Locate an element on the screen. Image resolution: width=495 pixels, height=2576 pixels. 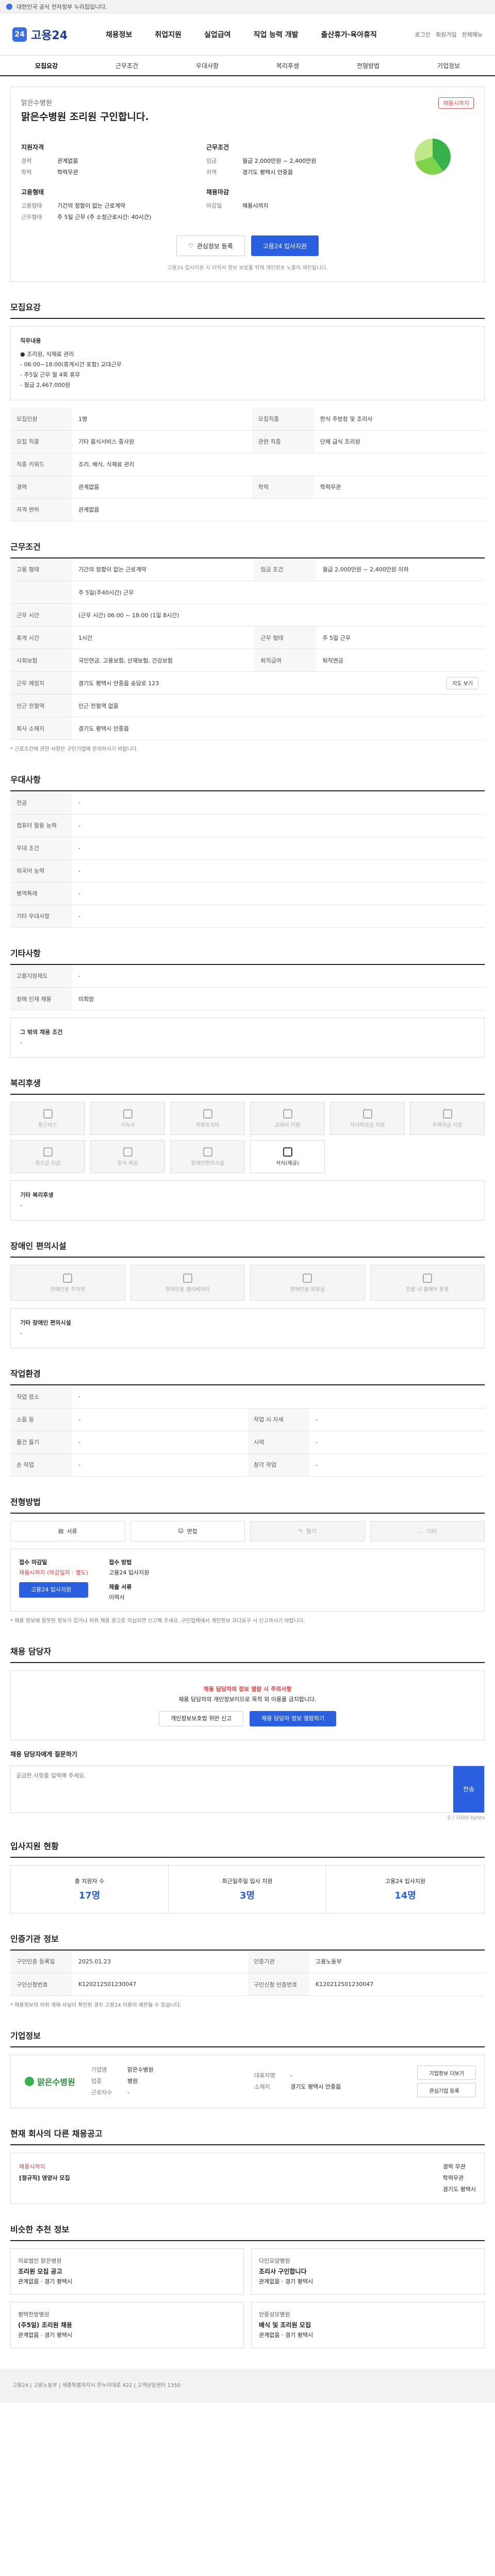
kv-value: - is located at coordinates (128, 2092).